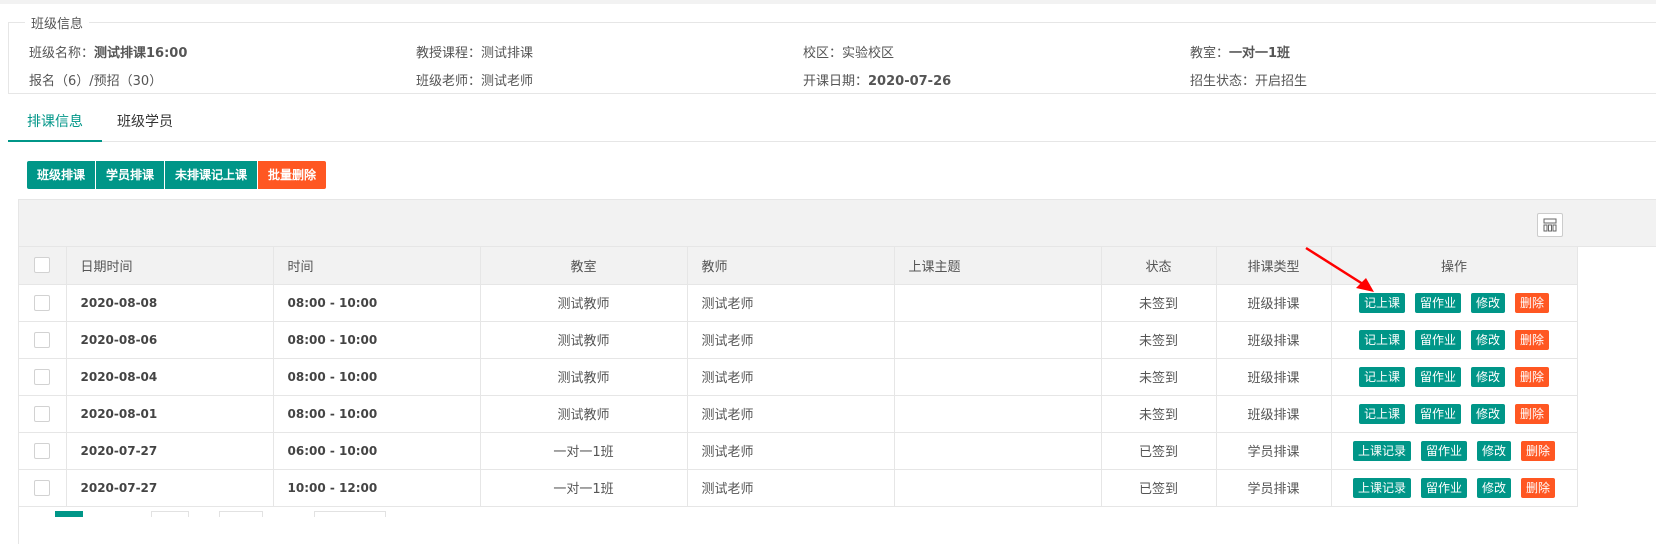  Describe the element at coordinates (212, 175) in the screenshot. I see `unscheduled-record-button: 未排课记上课` at that location.